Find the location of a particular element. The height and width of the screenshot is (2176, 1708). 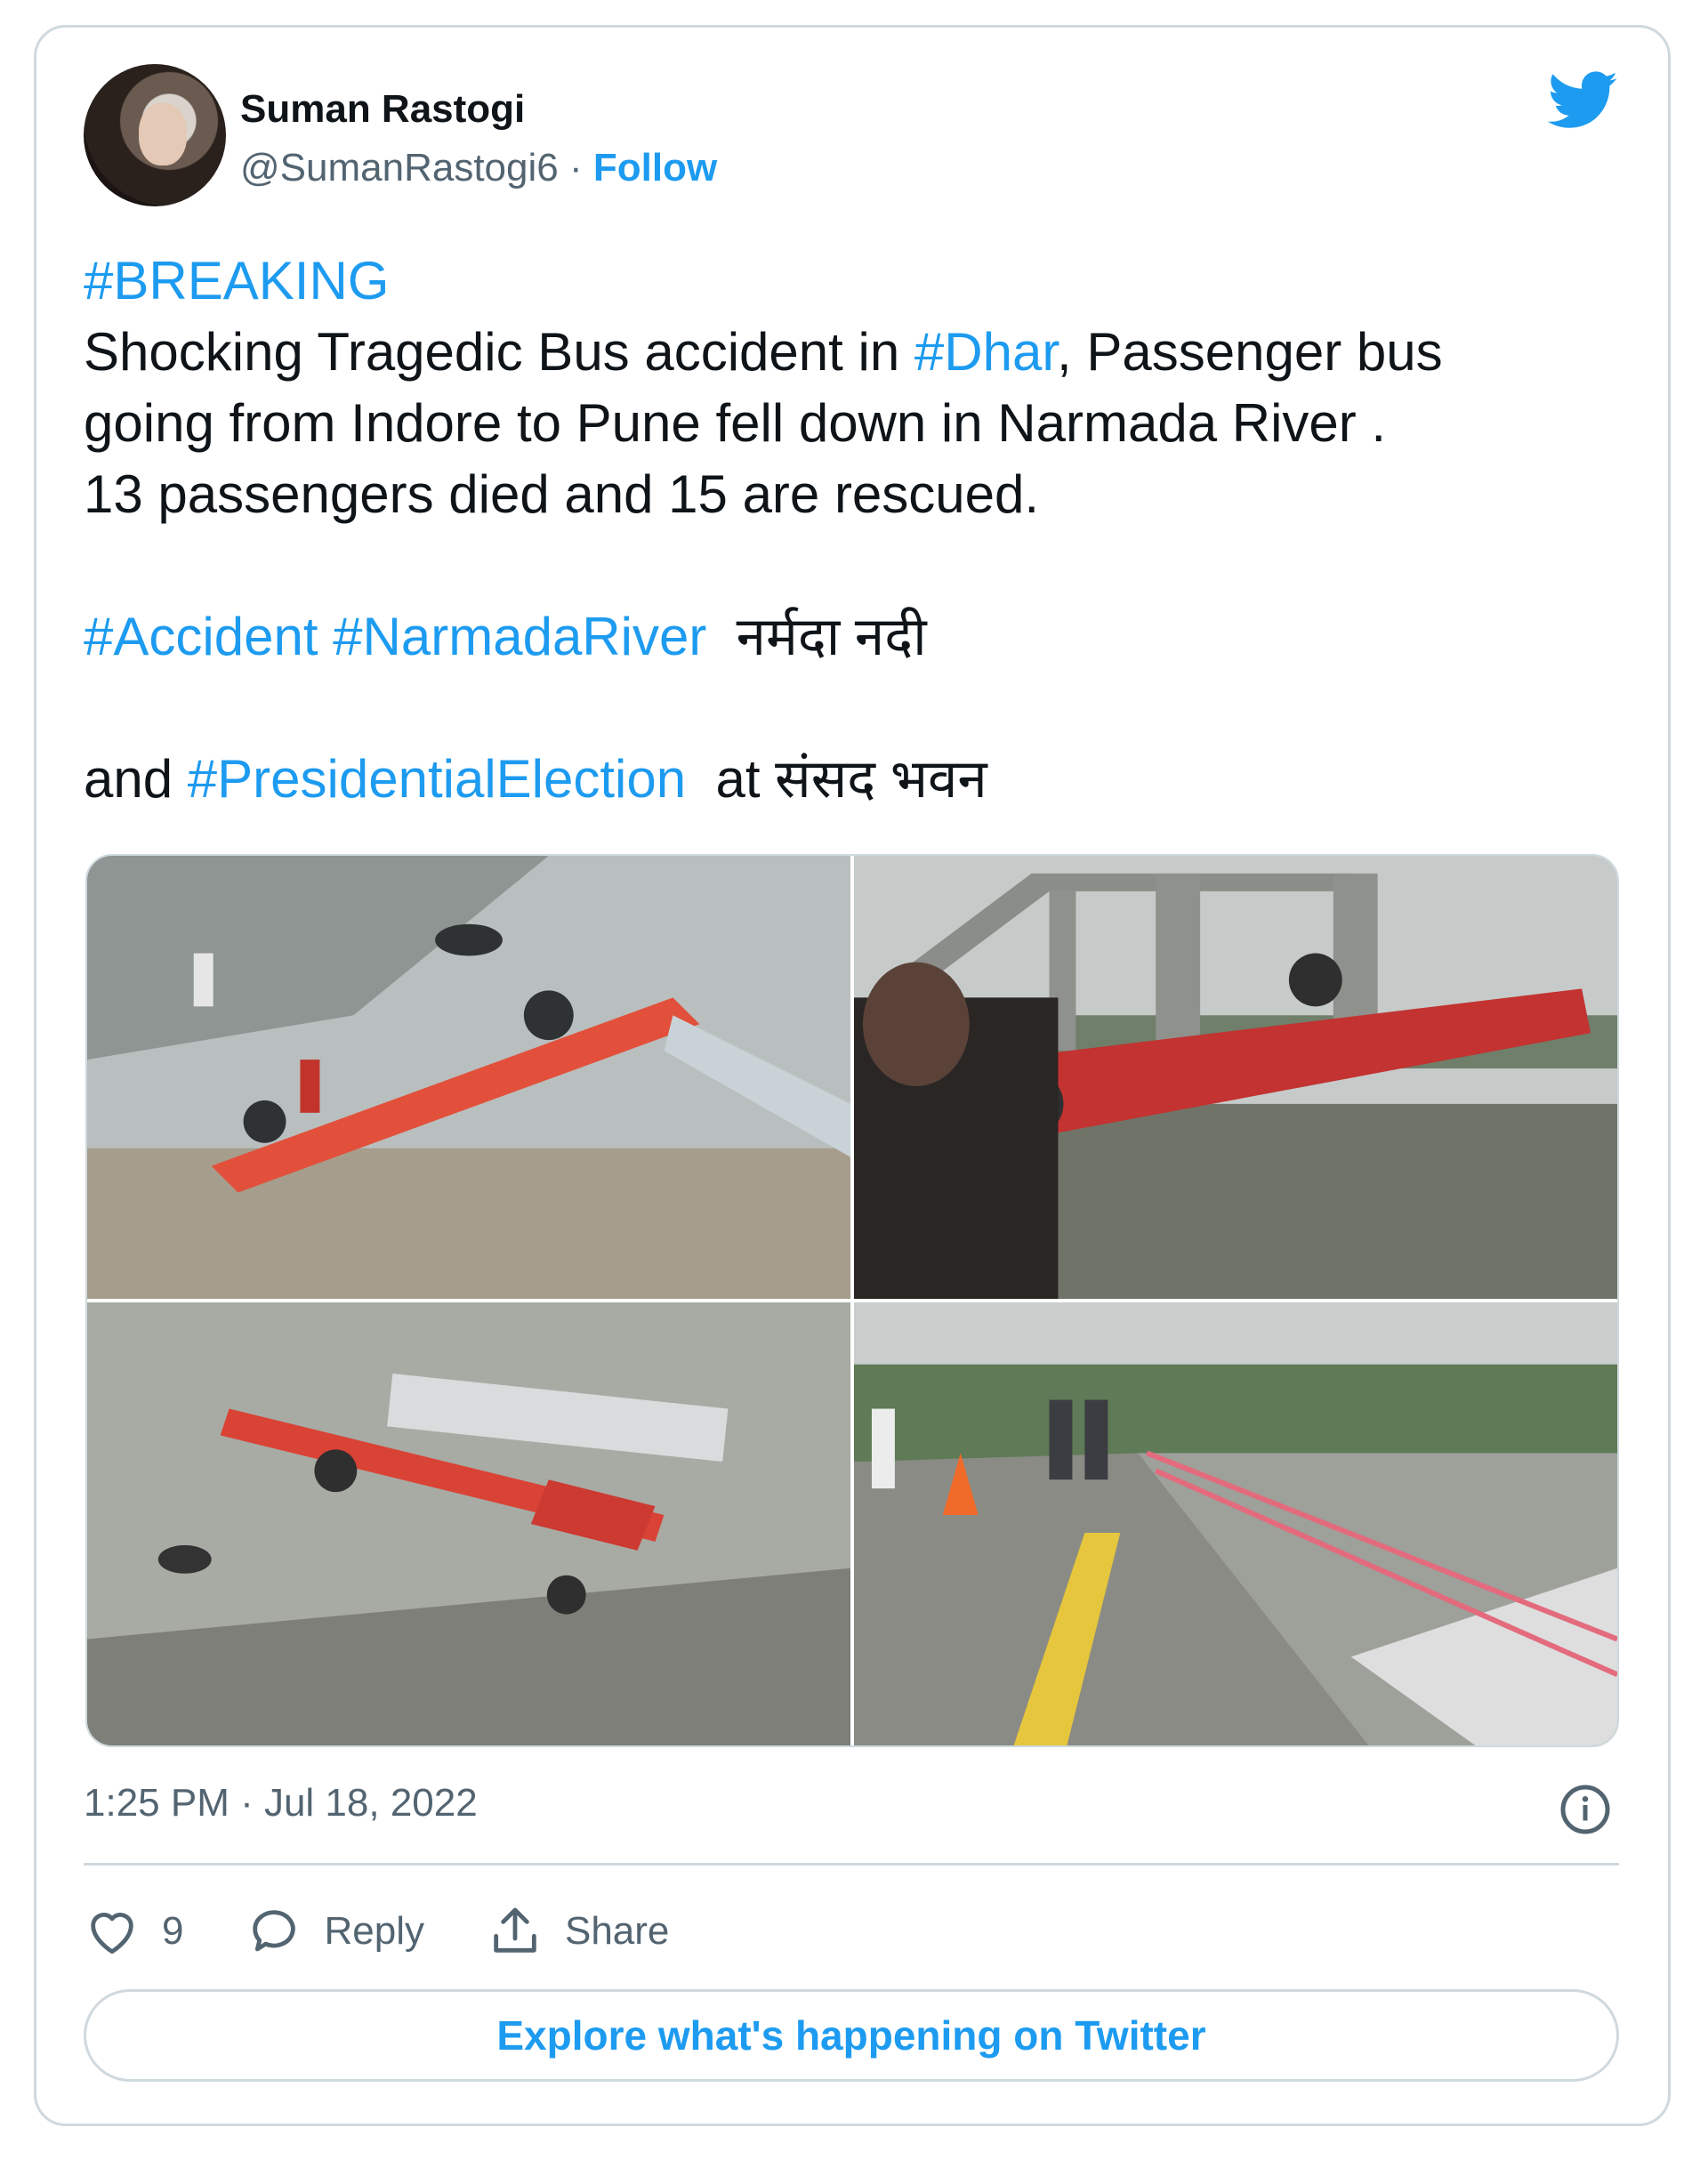

avatar is located at coordinates (155, 135).